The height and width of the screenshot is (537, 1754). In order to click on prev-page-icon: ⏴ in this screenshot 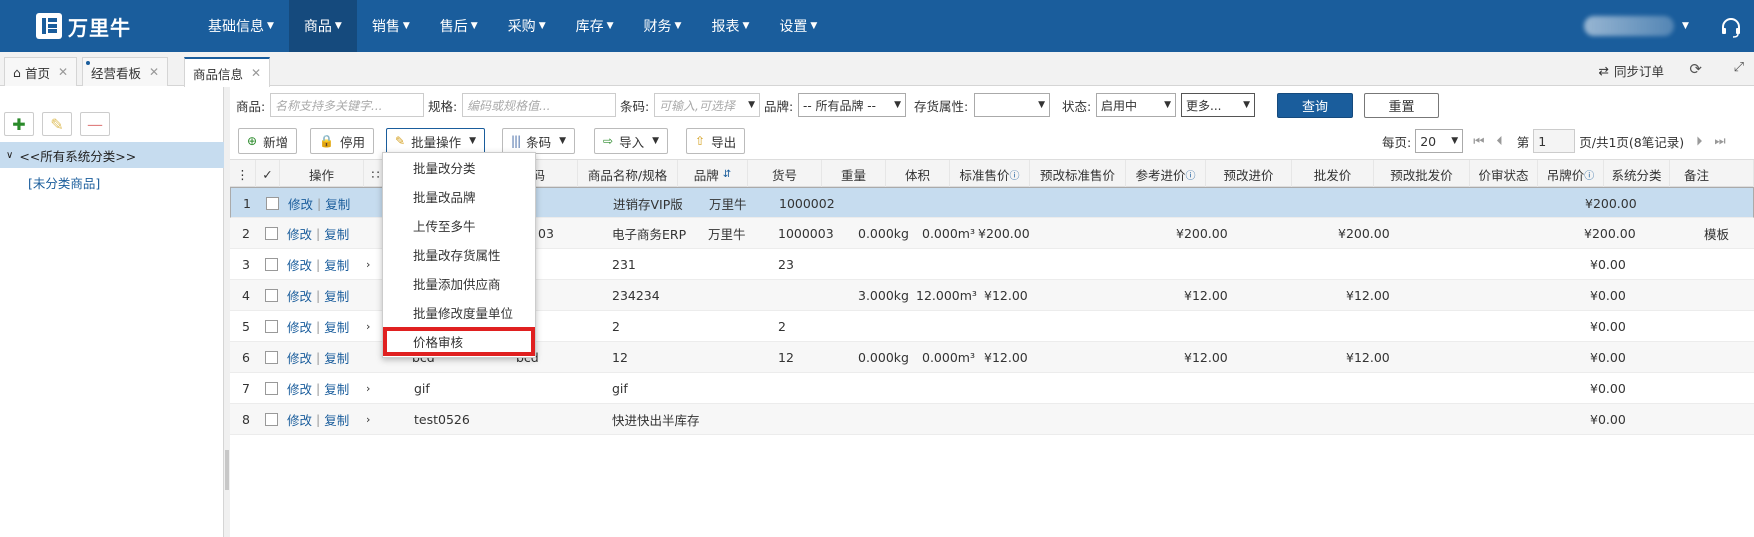, I will do `click(1499, 141)`.